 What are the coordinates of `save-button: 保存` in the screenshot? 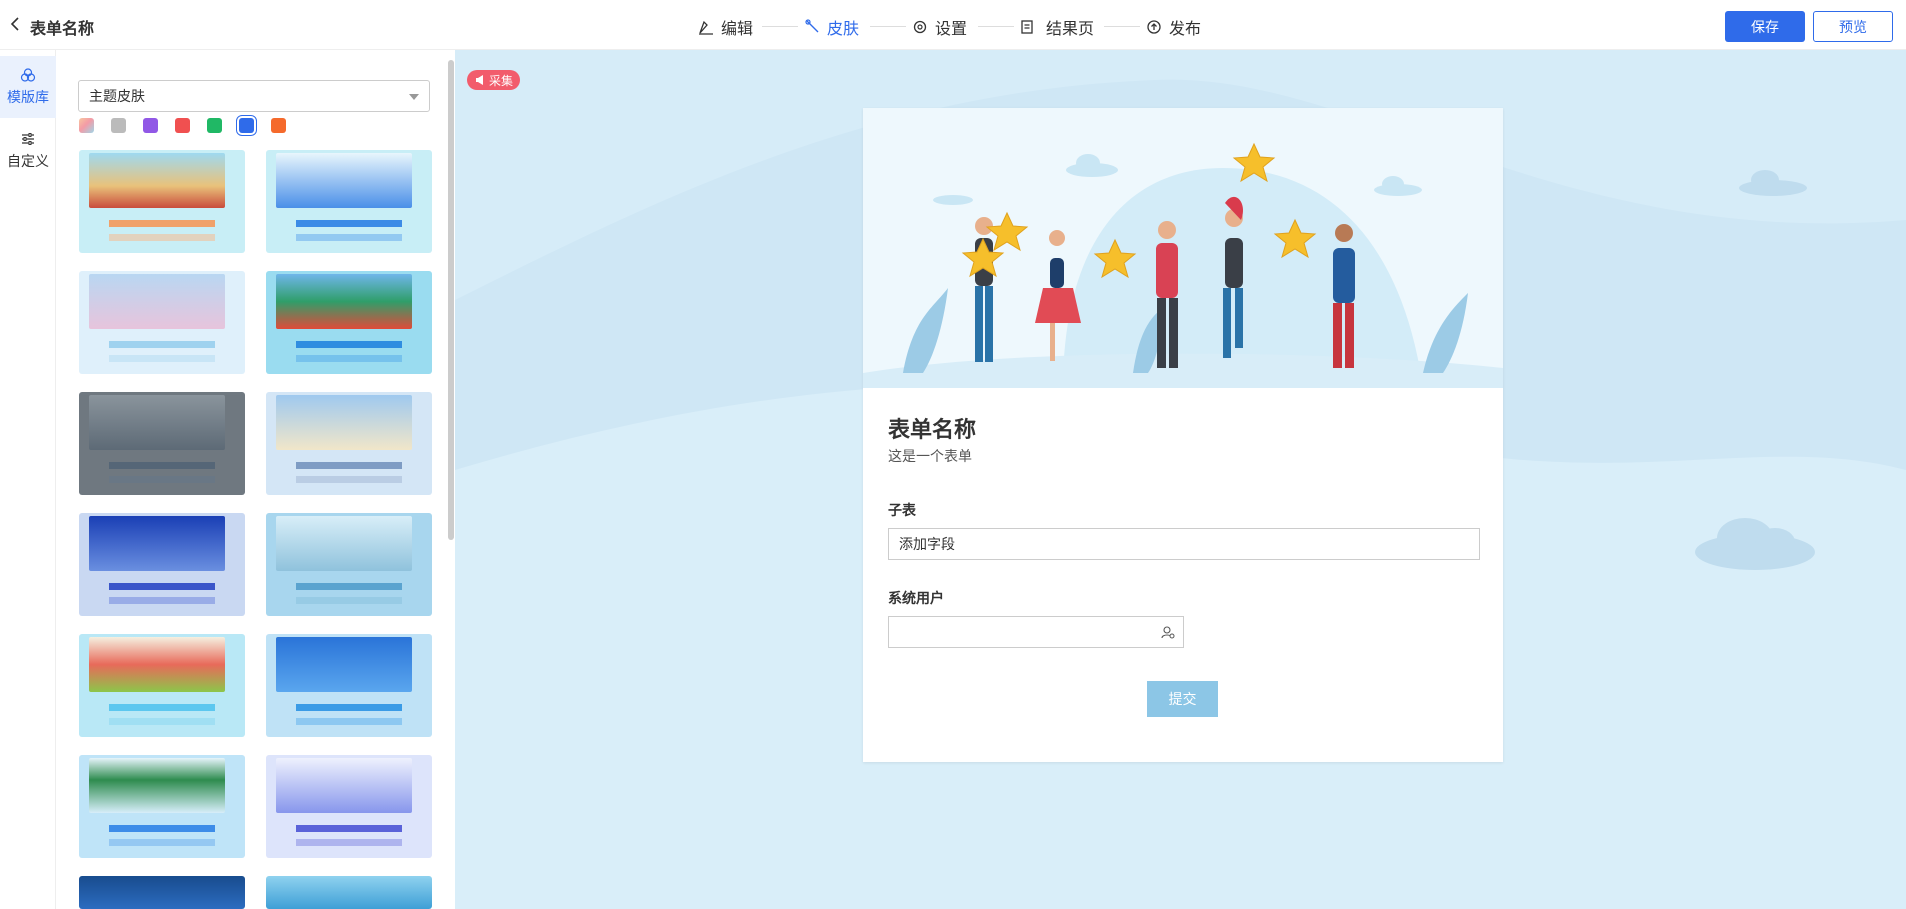 It's located at (1765, 26).